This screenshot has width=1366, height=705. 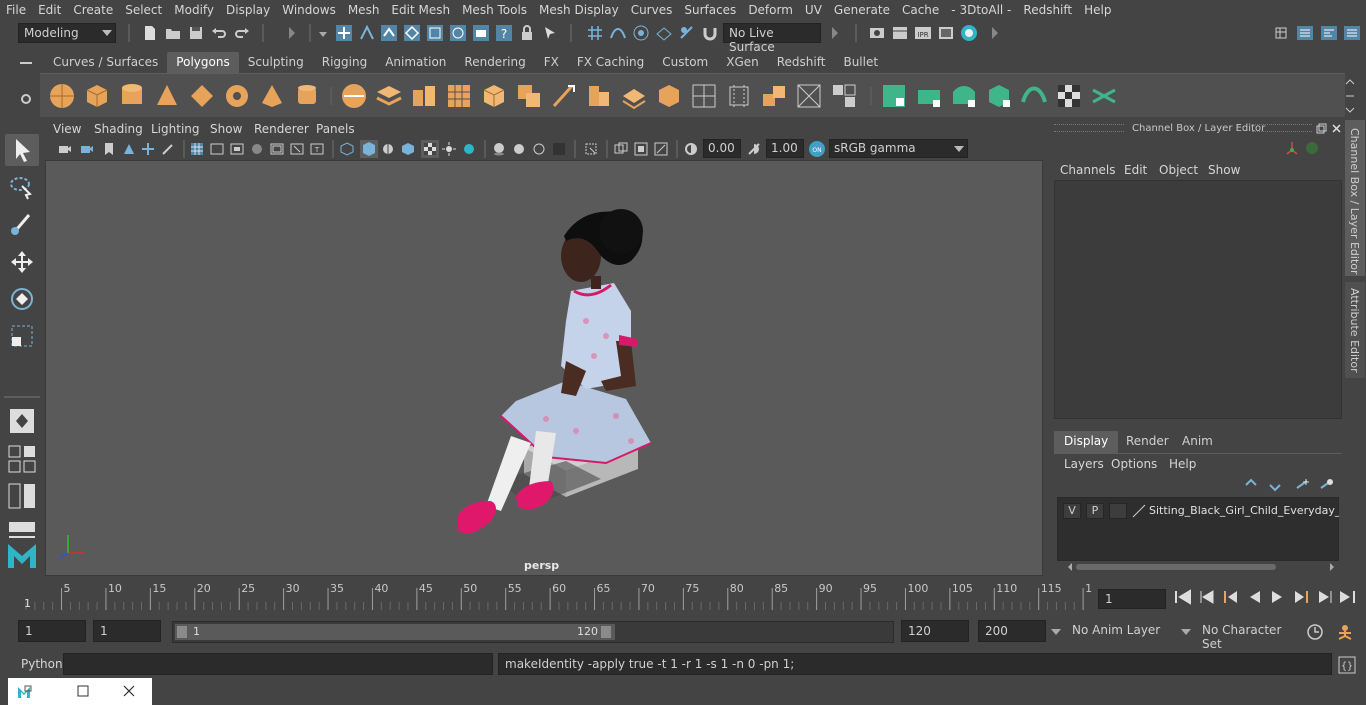 What do you see at coordinates (621, 149) in the screenshot?
I see `xray-icon` at bounding box center [621, 149].